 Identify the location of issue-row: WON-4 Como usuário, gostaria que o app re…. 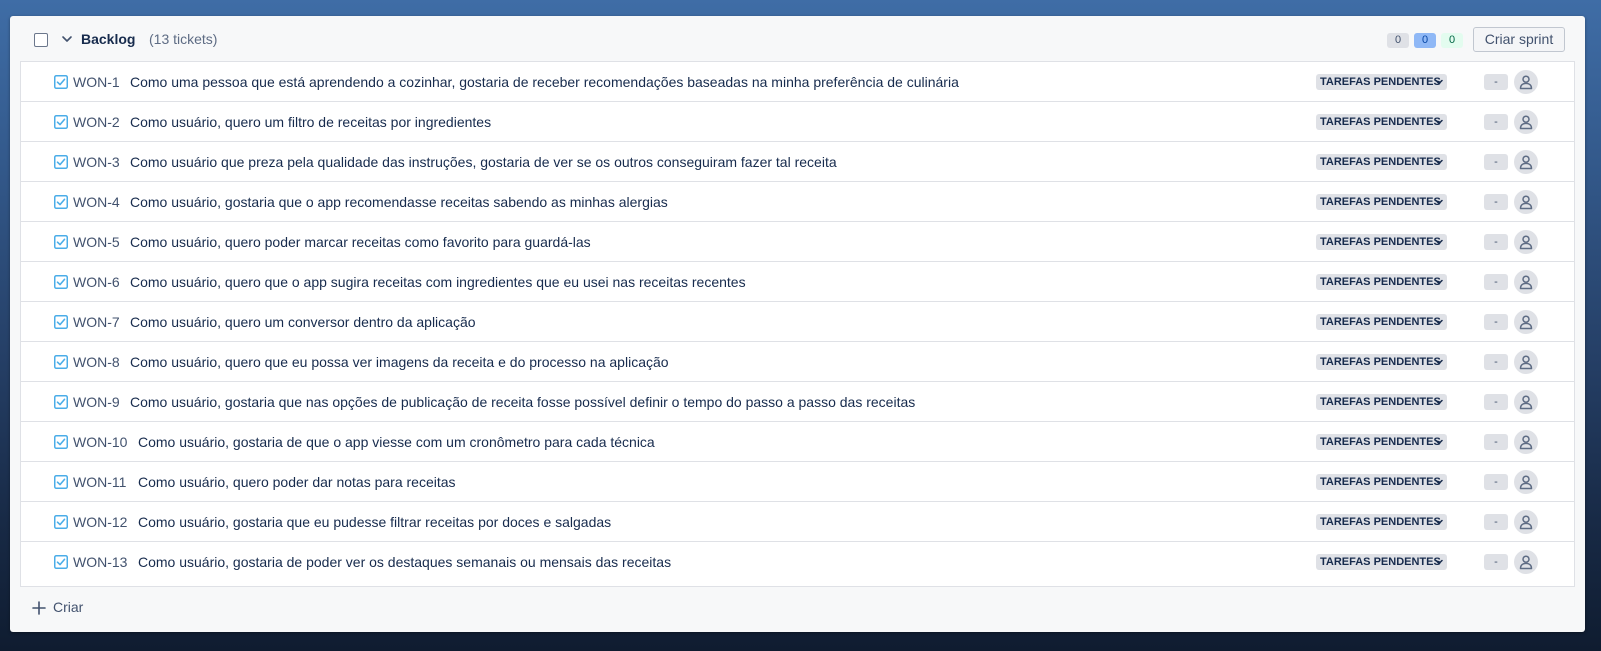
(797, 202).